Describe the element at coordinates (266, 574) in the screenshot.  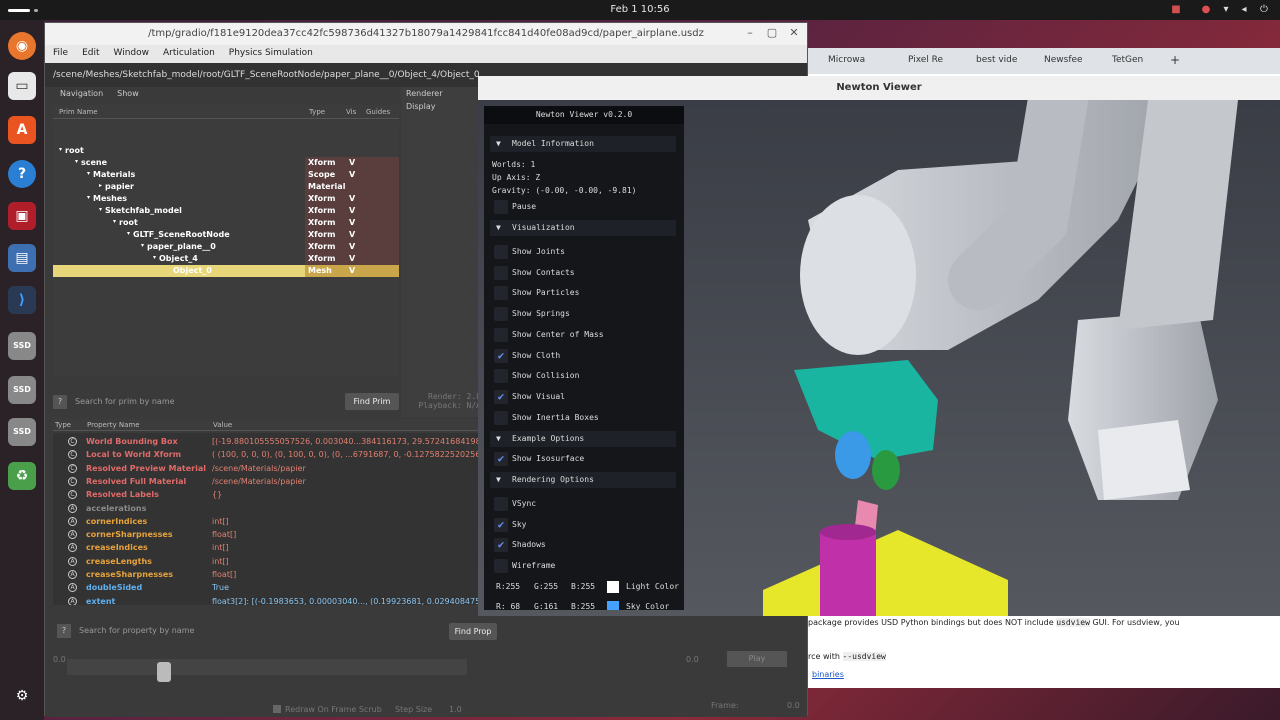
I see `property-row: AcreaseSharpnesses float[]` at that location.